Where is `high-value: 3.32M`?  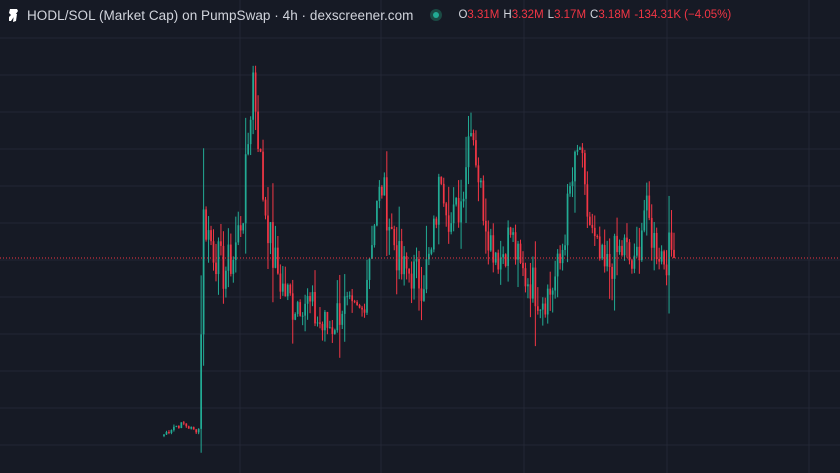 high-value: 3.32M is located at coordinates (527, 15).